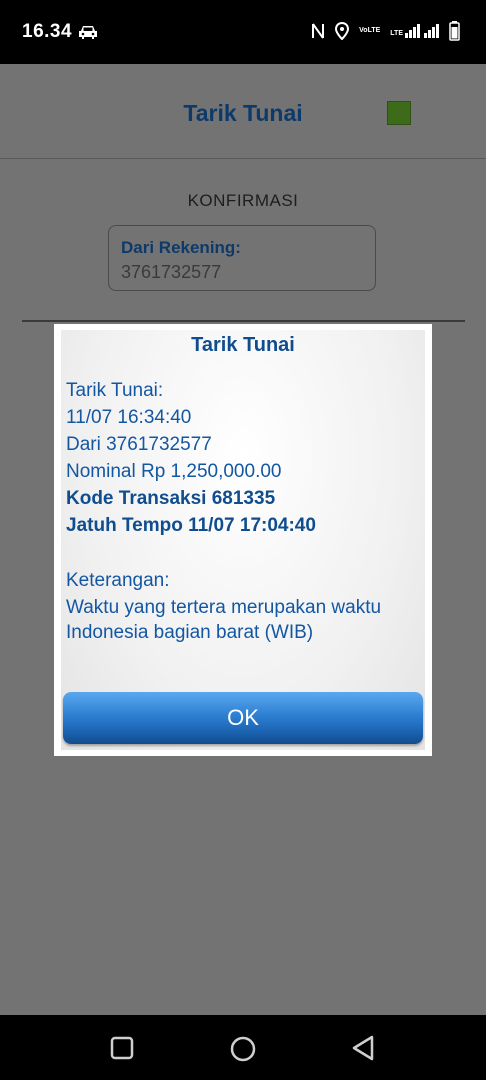 The width and height of the screenshot is (486, 1080). I want to click on account-value: 3761732577, so click(171, 272).